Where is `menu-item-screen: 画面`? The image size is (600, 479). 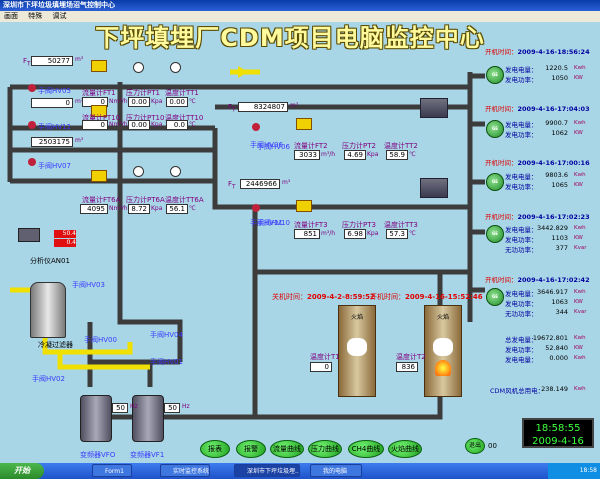
menu-item-screen: 画面 is located at coordinates (11, 16).